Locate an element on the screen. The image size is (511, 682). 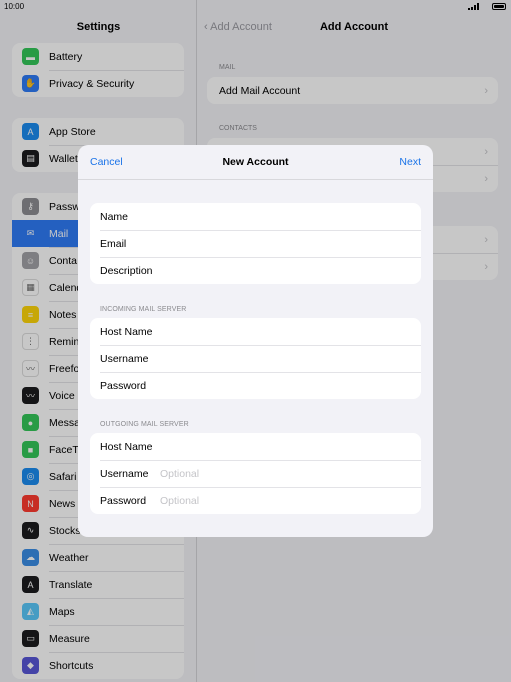
incoming-password-label: Password is located at coordinates (123, 385).